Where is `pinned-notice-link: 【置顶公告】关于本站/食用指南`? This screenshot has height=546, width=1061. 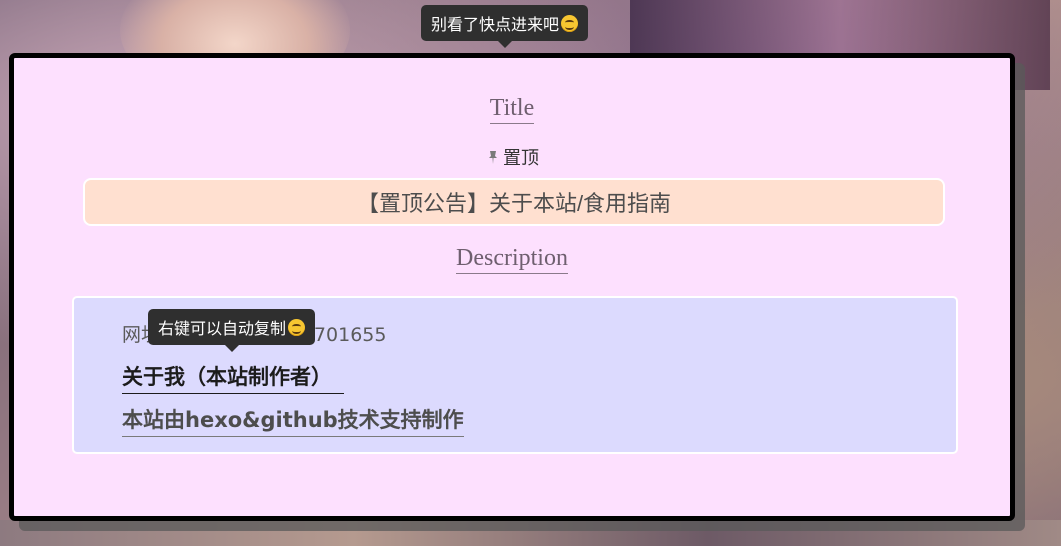
pinned-notice-link: 【置顶公告】关于本站/食用指南 is located at coordinates (514, 202).